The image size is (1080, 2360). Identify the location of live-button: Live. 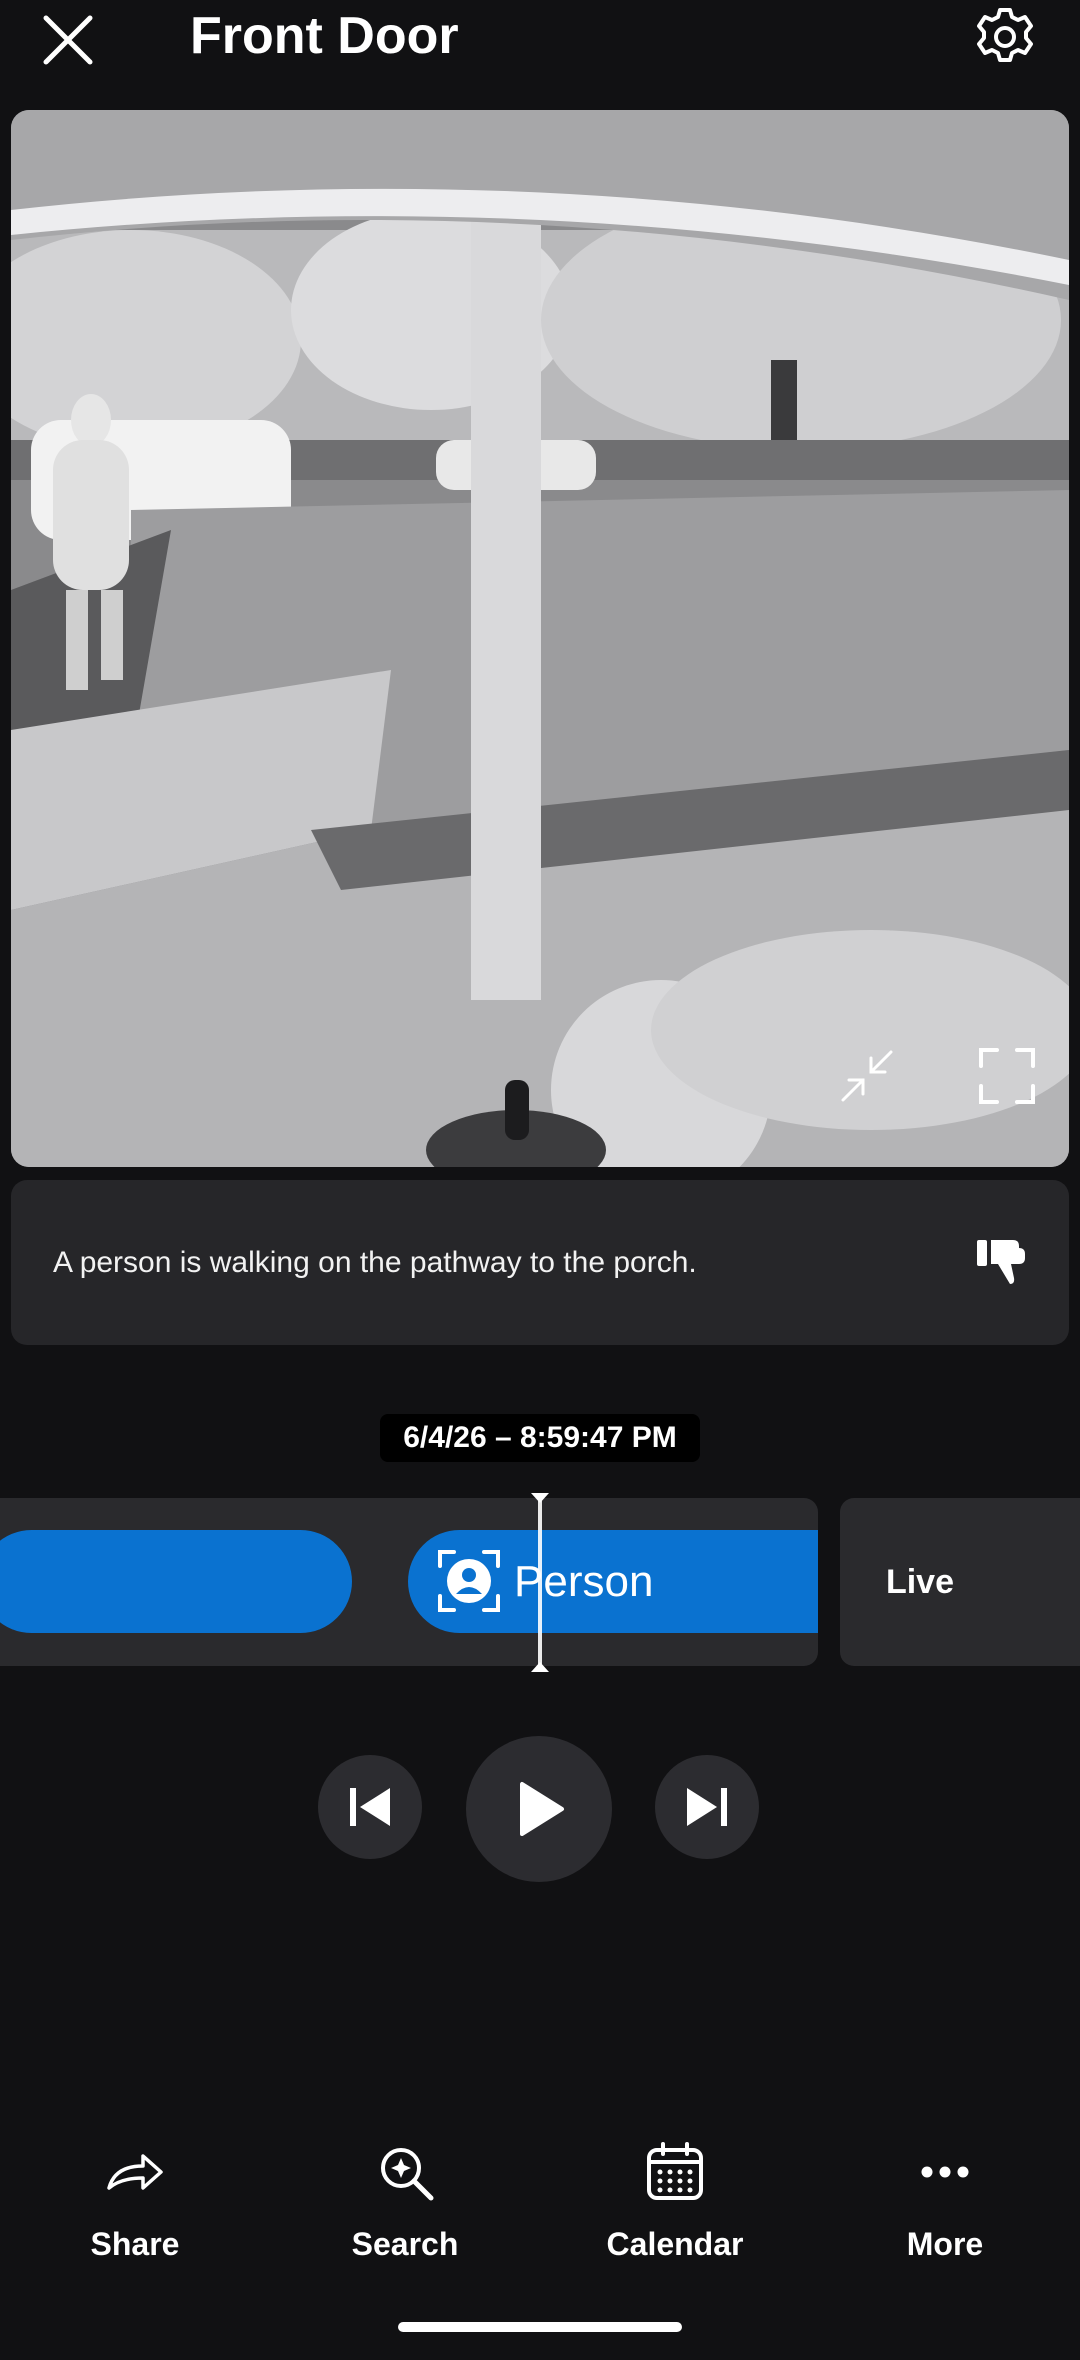
(960, 1582).